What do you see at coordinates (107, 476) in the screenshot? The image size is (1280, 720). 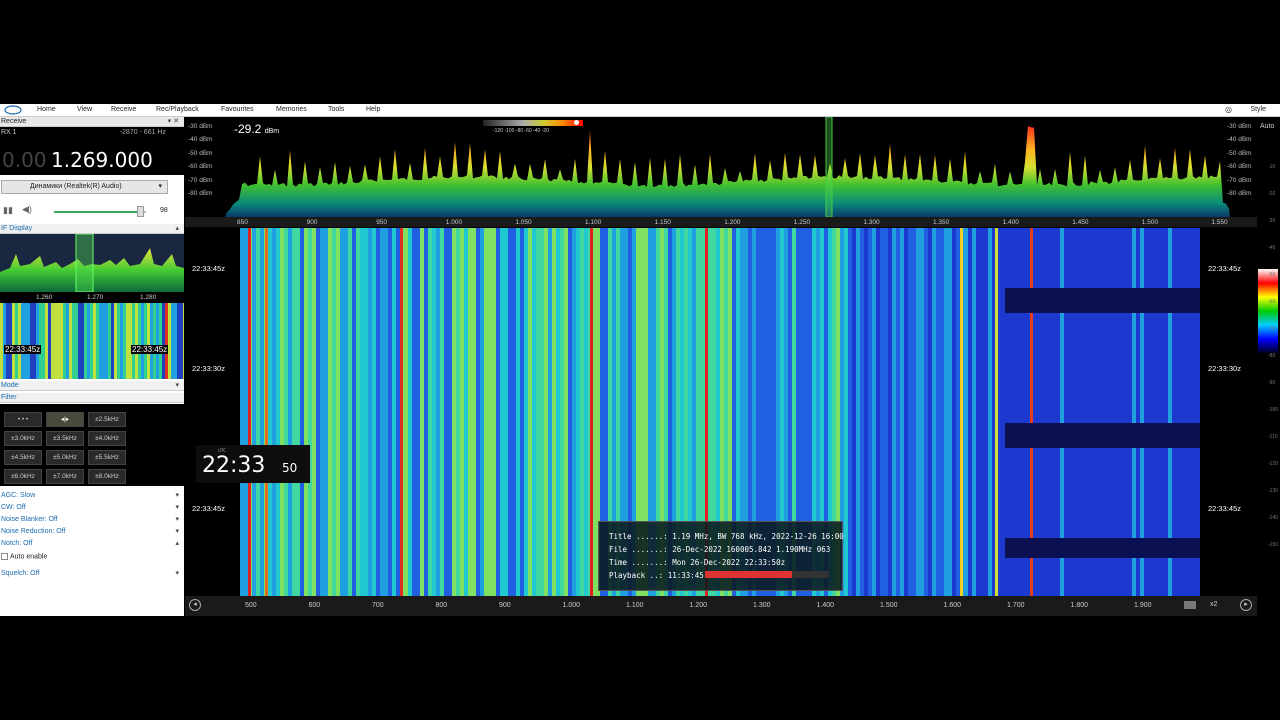 I see `filter-button-8-0khz: ±8.0kHz` at bounding box center [107, 476].